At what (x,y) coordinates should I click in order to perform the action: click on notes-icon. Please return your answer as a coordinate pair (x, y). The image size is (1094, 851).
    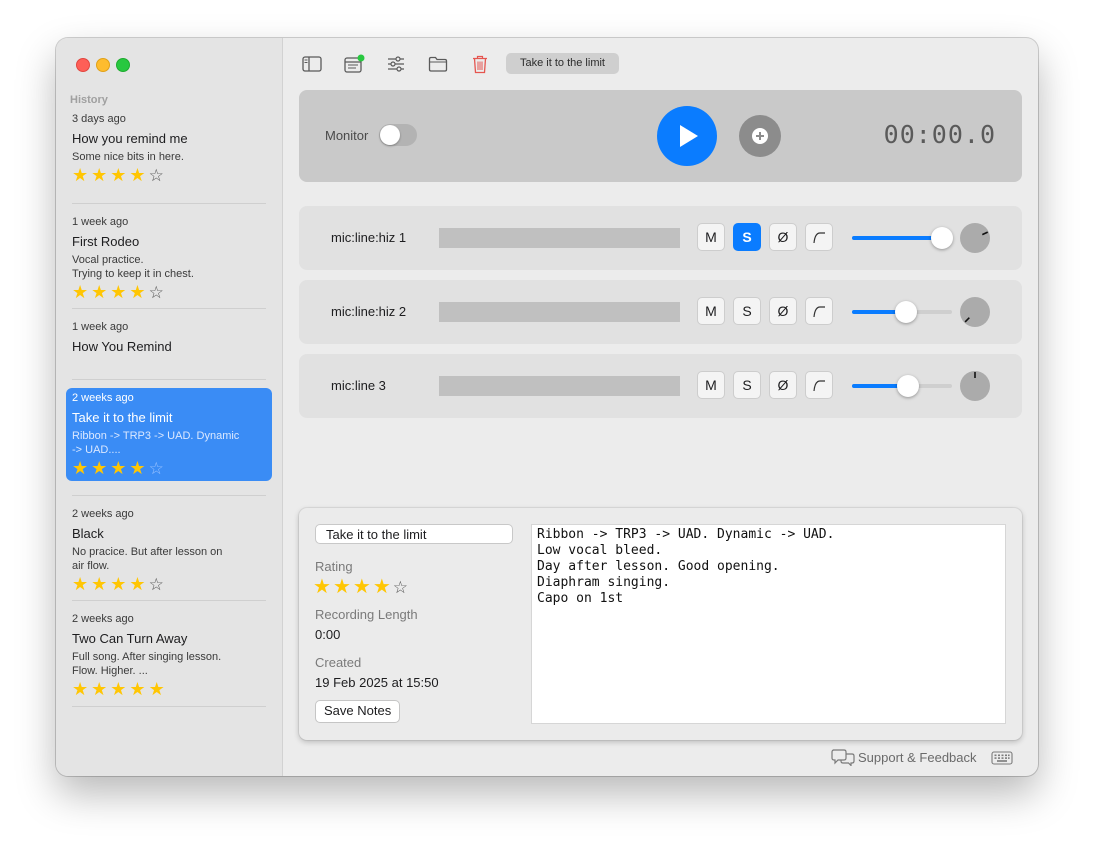
    Looking at the image, I should click on (354, 64).